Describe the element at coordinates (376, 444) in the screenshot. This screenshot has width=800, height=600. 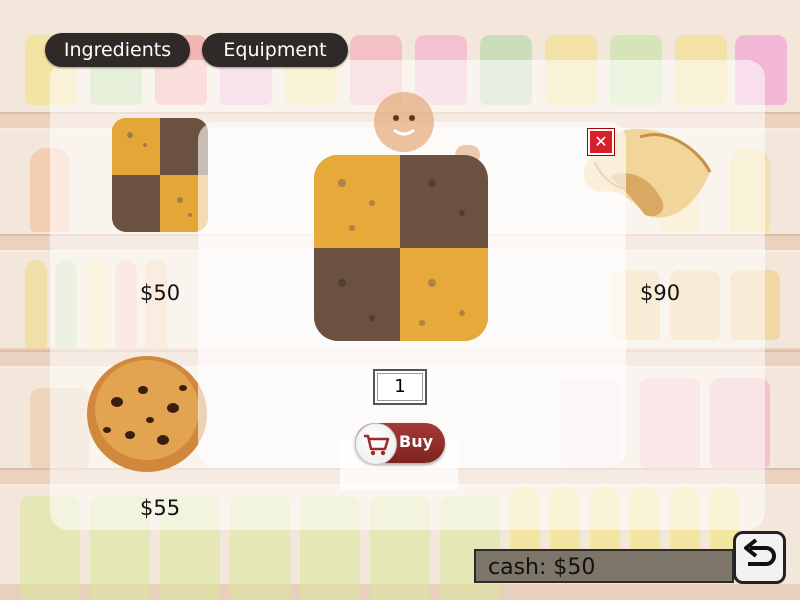
I see `cart-icon` at that location.